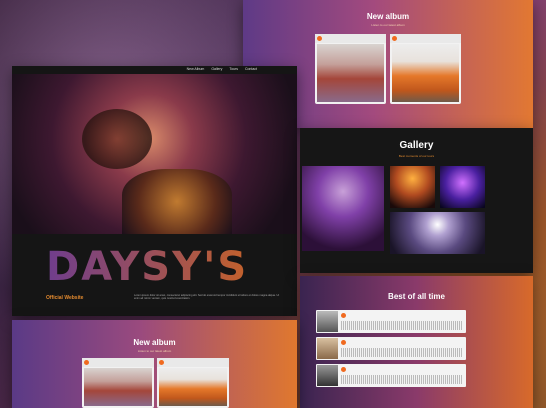 The image size is (546, 408). I want to click on top-nav: New Album Gallery Tours Contact, so click(219, 69).